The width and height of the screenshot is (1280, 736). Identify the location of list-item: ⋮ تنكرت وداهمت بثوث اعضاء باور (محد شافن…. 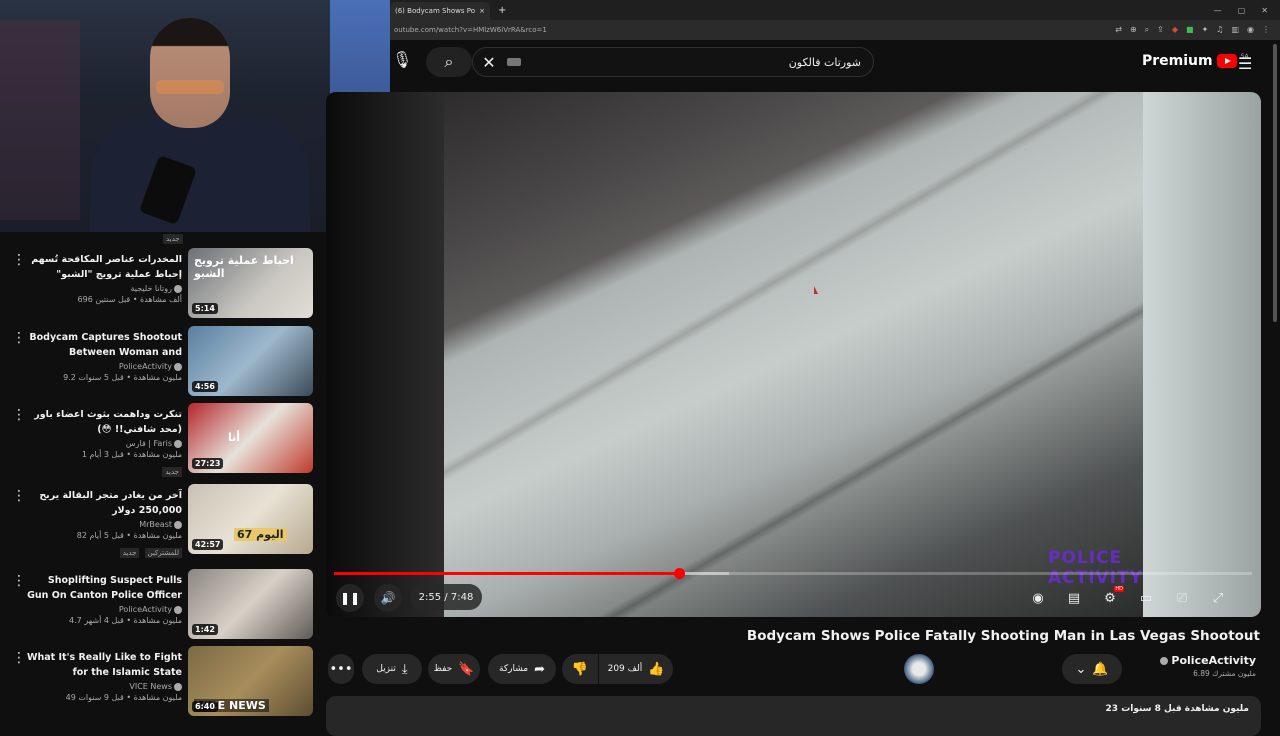
(162, 440).